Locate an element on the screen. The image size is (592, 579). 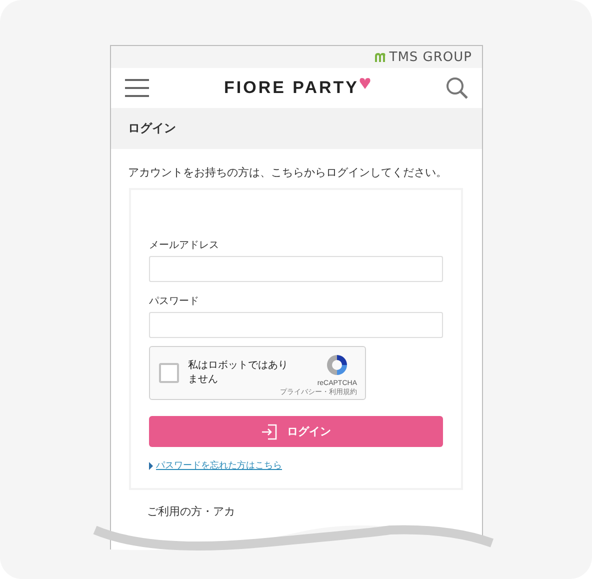
menu-icon is located at coordinates (137, 88).